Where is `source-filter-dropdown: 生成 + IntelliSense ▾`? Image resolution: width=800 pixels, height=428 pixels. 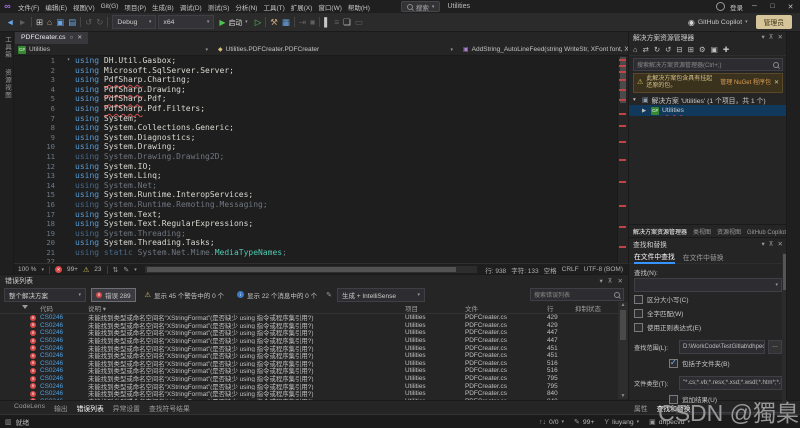
source-filter-dropdown: 生成 + IntelliSense ▾ is located at coordinates (380, 294).